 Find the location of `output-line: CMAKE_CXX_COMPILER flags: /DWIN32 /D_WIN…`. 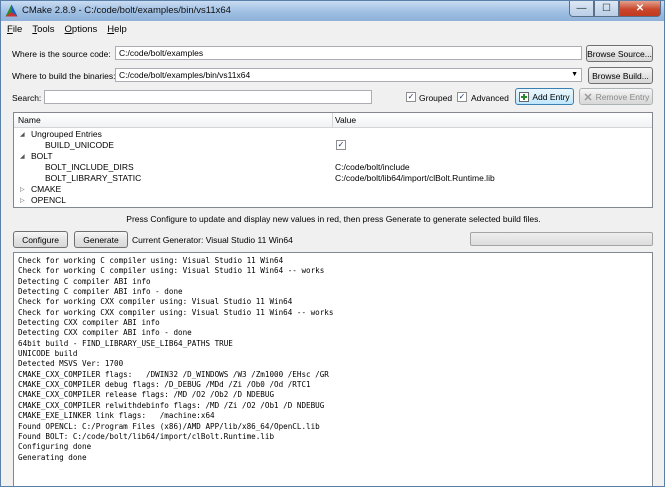

output-line: CMAKE_CXX_COMPILER flags: /DWIN32 /D_WIN… is located at coordinates (173, 374).